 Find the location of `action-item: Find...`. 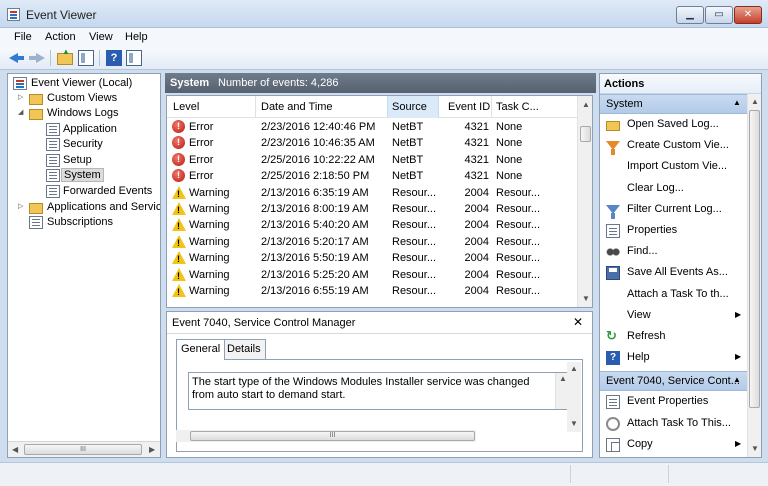

action-item: Find... is located at coordinates (673, 252).